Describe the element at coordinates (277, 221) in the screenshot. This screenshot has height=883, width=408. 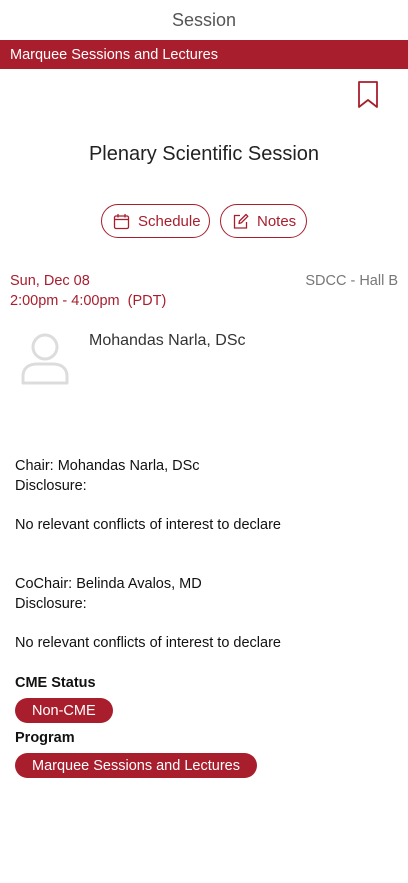
I see `notes-button-label: Notes` at that location.